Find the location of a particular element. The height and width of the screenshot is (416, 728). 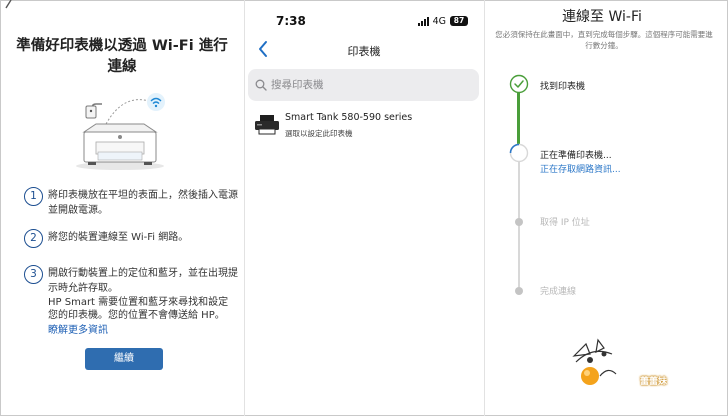

search-input is located at coordinates (371, 85).